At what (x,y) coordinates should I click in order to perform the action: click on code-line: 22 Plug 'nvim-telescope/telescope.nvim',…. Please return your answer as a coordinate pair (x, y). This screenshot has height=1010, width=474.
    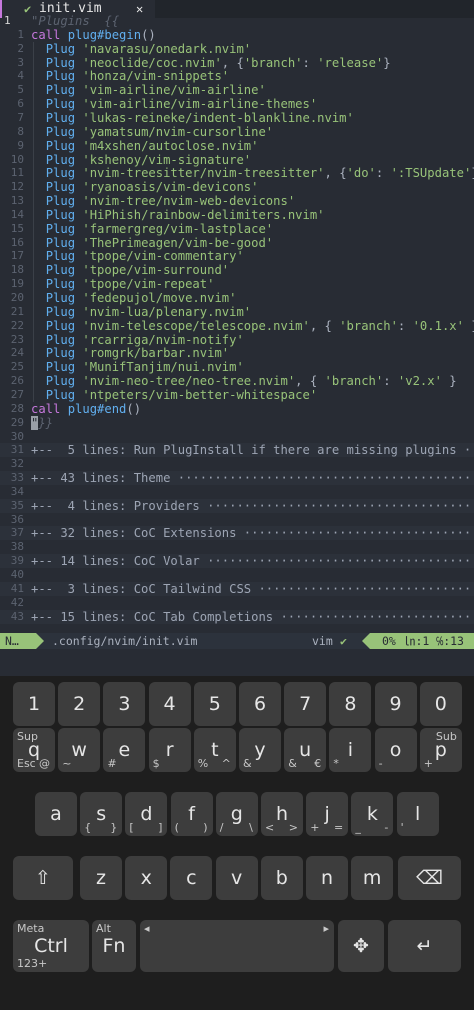
    Looking at the image, I should click on (237, 326).